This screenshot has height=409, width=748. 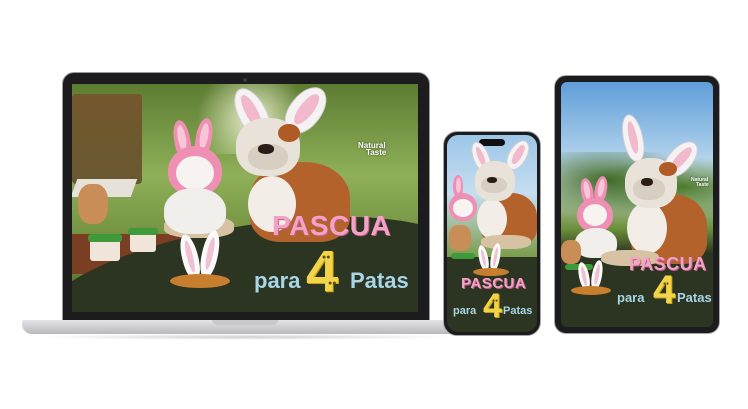 I want to click on phone-screen: PASCUA para 4 ●● Patas, so click(x=492, y=233).